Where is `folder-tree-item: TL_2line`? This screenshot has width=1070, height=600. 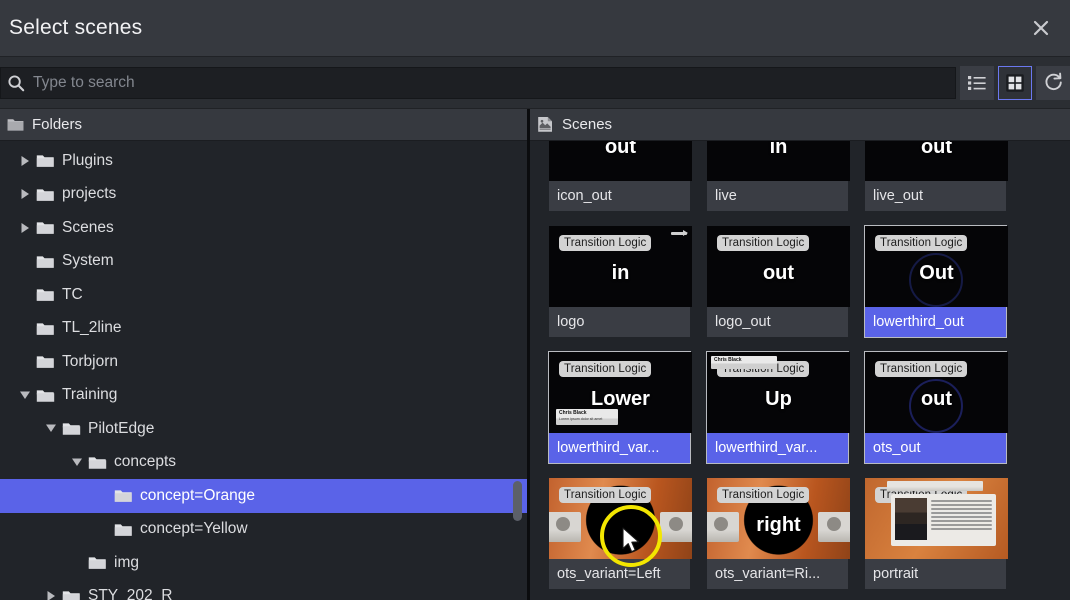 folder-tree-item: TL_2line is located at coordinates (263, 329).